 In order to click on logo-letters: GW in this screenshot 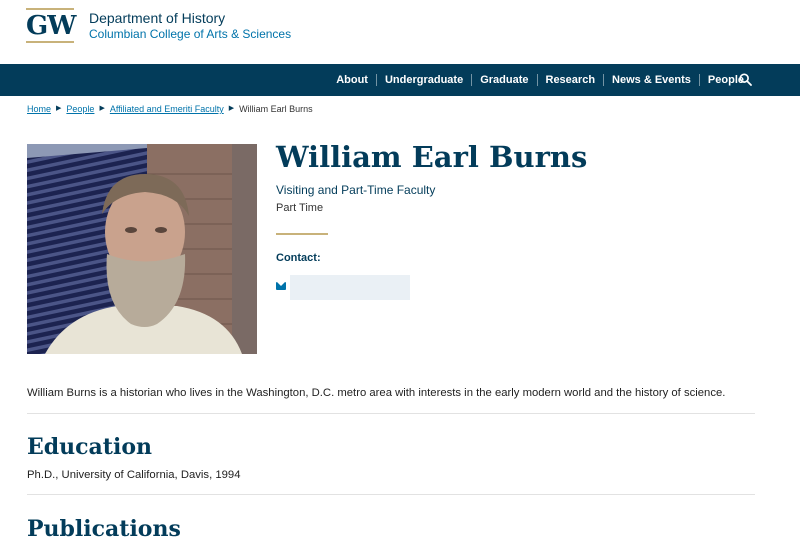, I will do `click(51, 26)`.